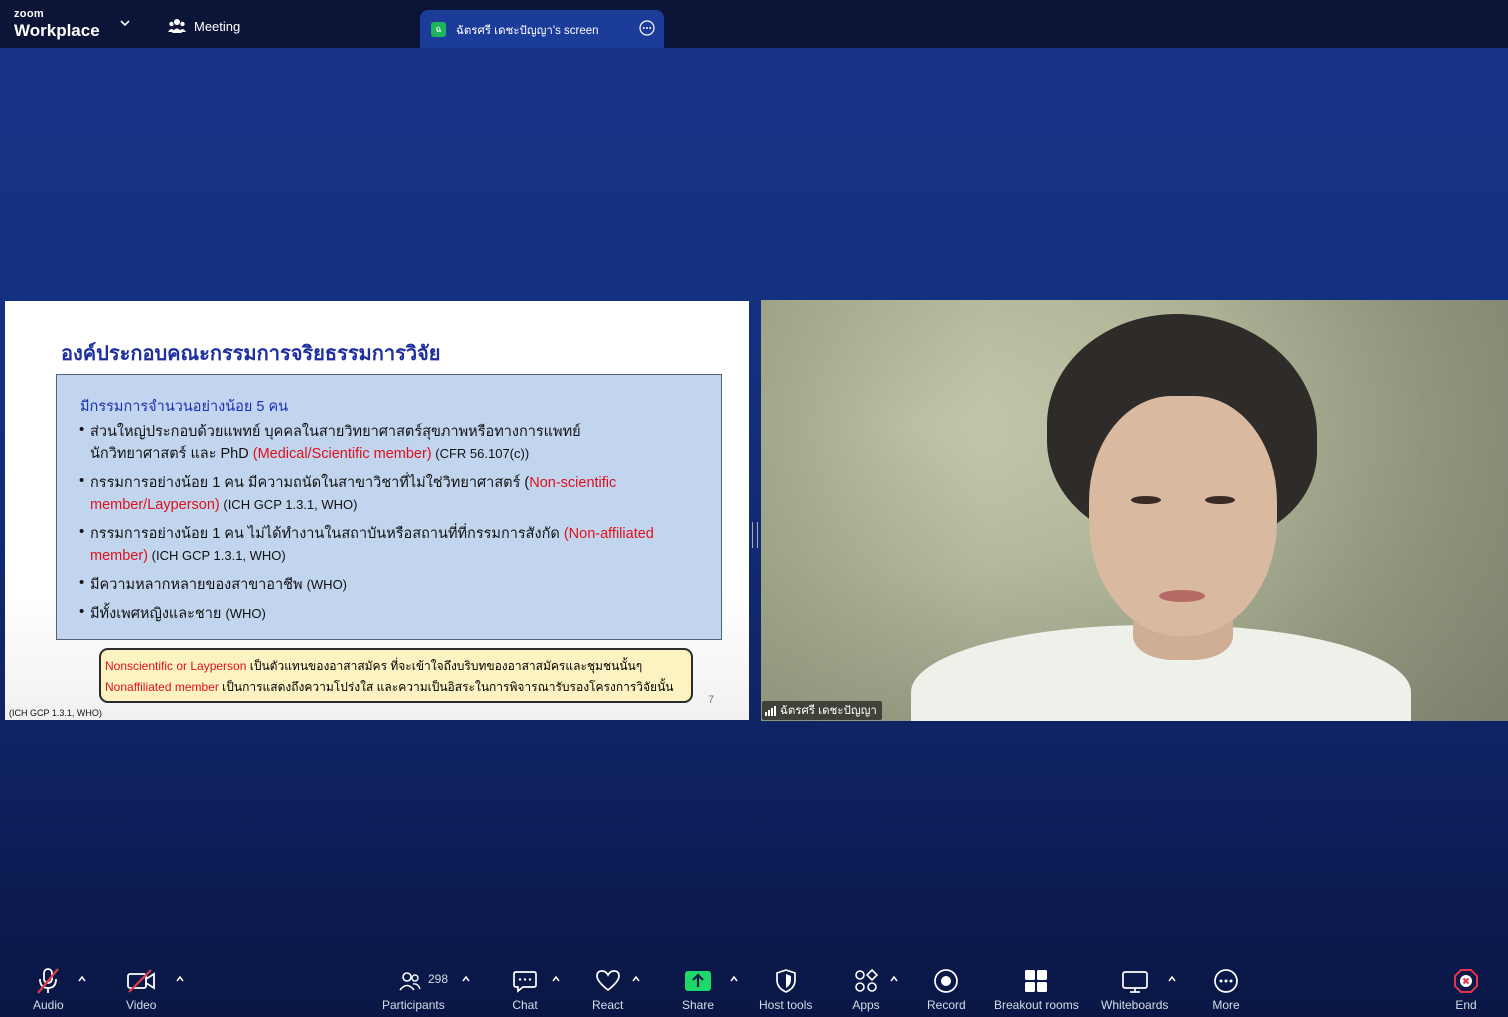  I want to click on apps-button: Apps, so click(866, 989).